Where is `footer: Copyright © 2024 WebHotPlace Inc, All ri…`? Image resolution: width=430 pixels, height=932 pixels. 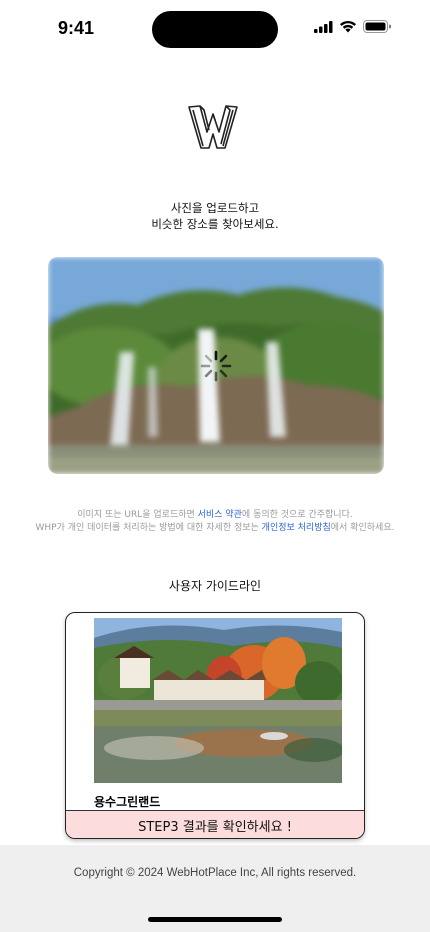
footer: Copyright © 2024 WebHotPlace Inc, All ri… is located at coordinates (215, 888).